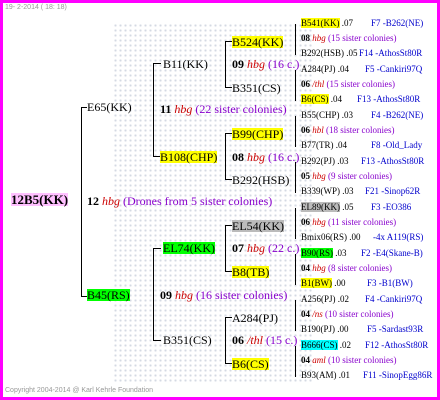 The height and width of the screenshot is (400, 440). I want to click on gp-el74: EL74(KK), so click(189, 248).